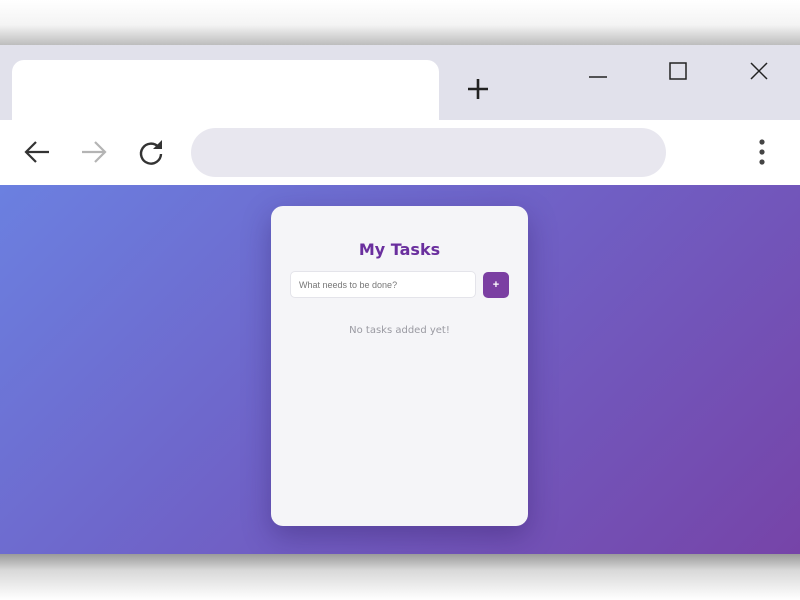  I want to click on new-tab-button, so click(478, 89).